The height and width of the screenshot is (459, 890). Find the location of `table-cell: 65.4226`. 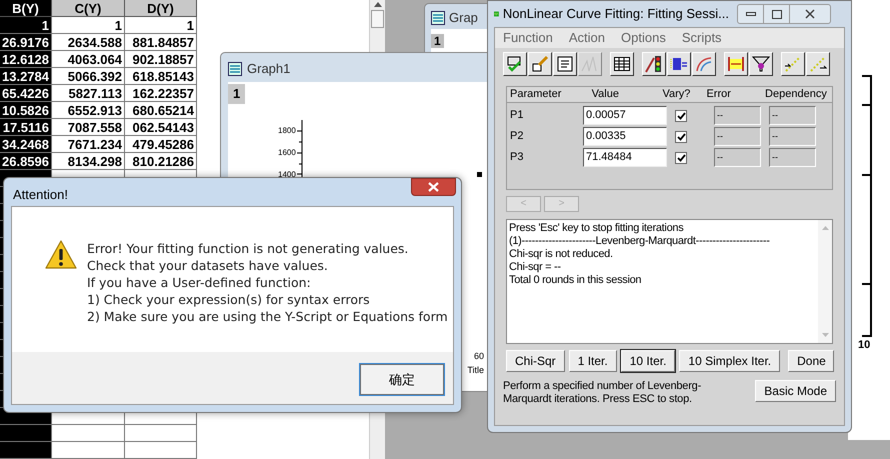

table-cell: 65.4226 is located at coordinates (26, 93).